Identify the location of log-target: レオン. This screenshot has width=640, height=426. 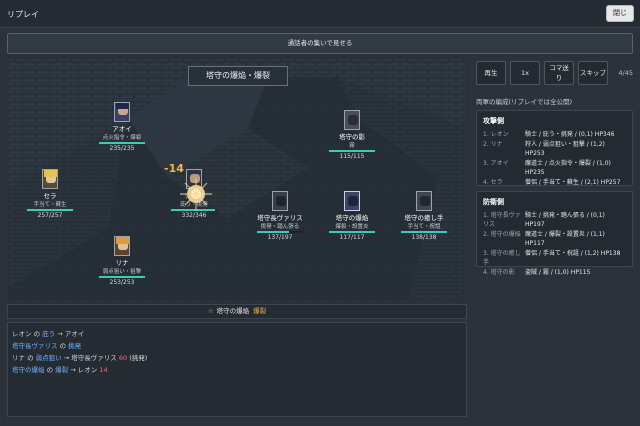
(87, 370).